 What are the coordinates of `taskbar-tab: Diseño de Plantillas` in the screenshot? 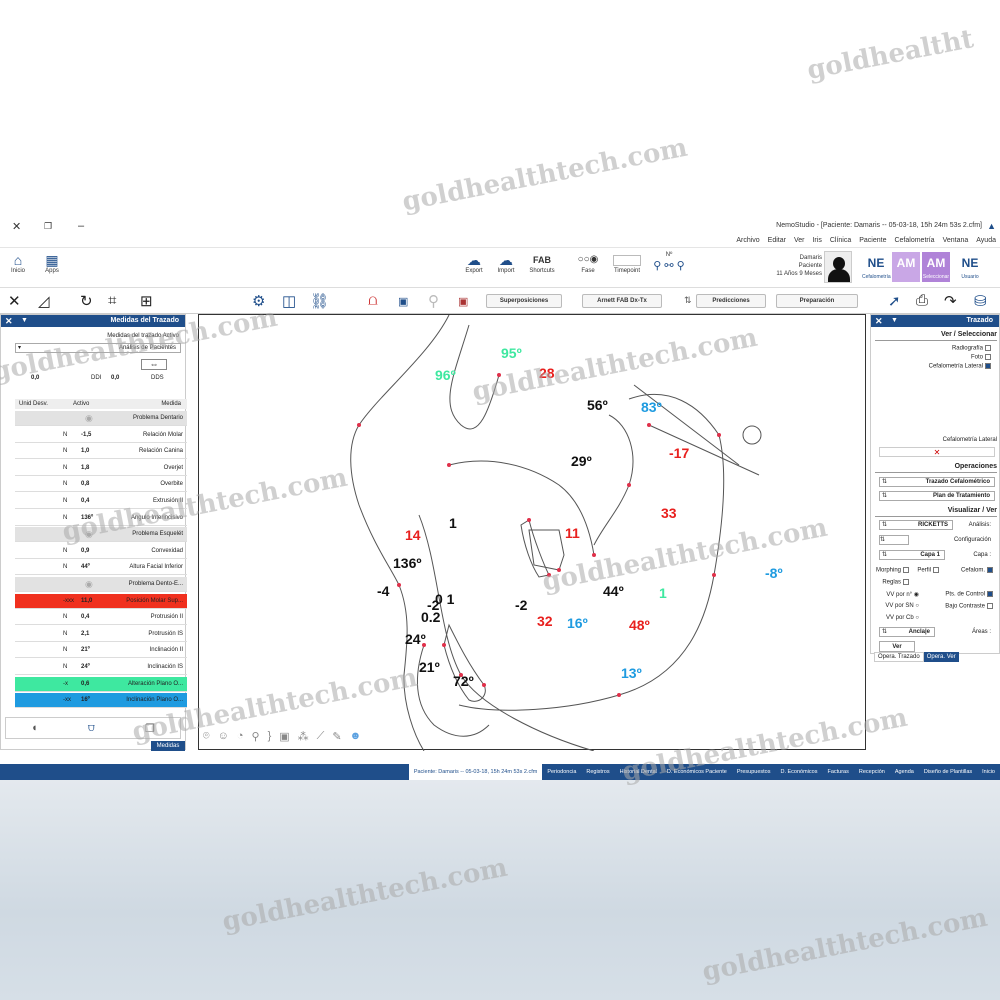 It's located at (948, 772).